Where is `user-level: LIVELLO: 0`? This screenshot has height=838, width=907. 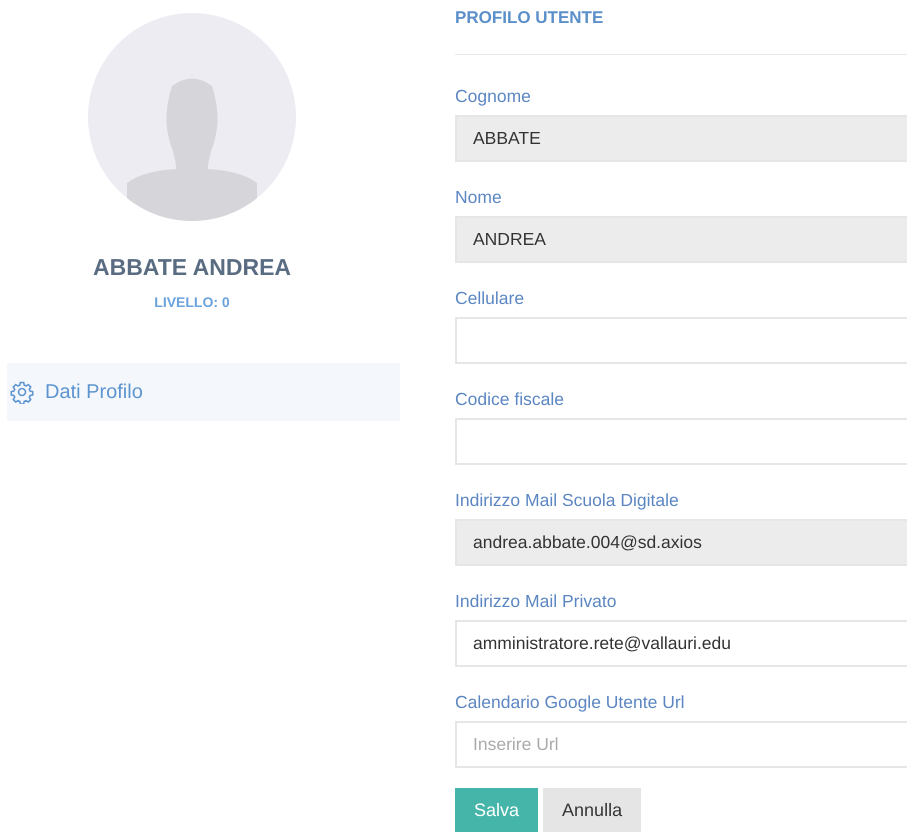 user-level: LIVELLO: 0 is located at coordinates (192, 302).